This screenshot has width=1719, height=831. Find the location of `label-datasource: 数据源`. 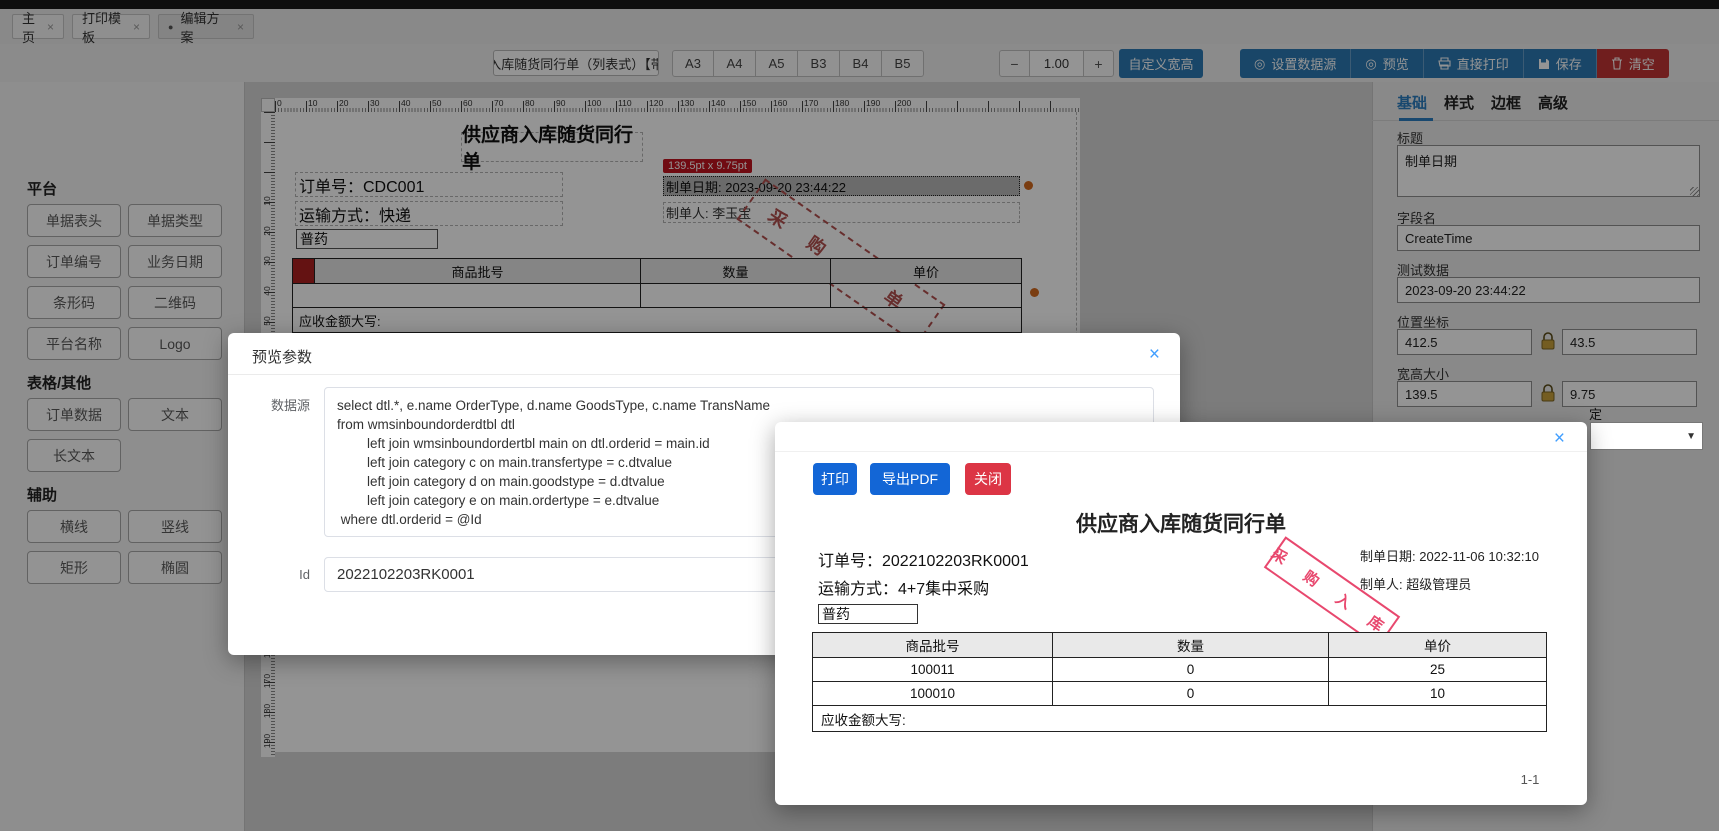

label-datasource: 数据源 is located at coordinates (290, 405).